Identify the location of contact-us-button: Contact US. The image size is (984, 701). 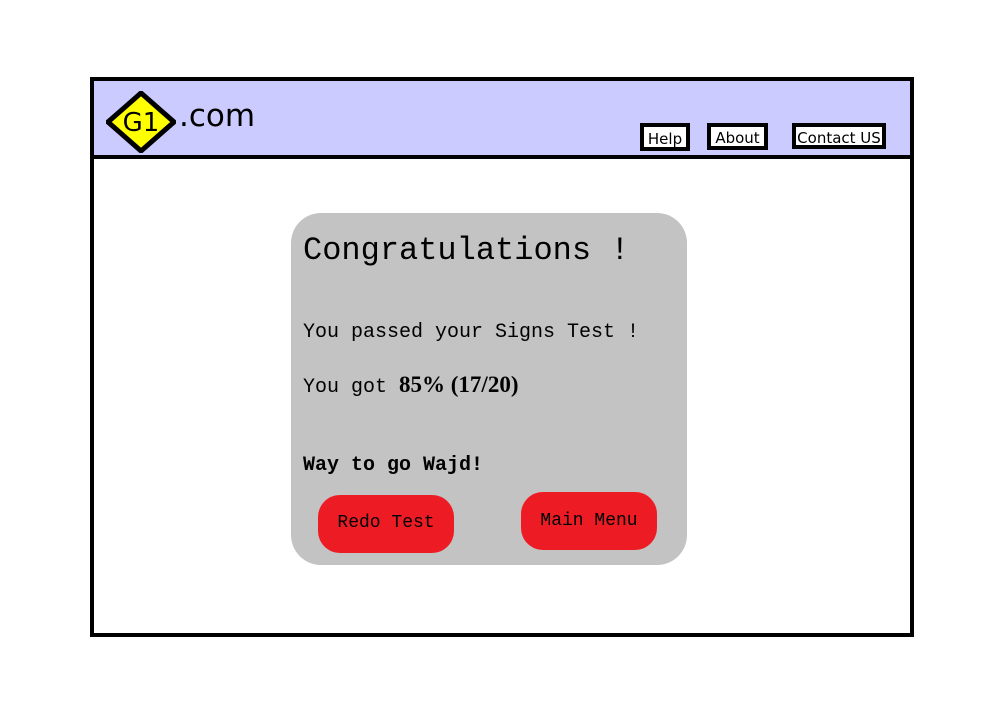
(839, 136).